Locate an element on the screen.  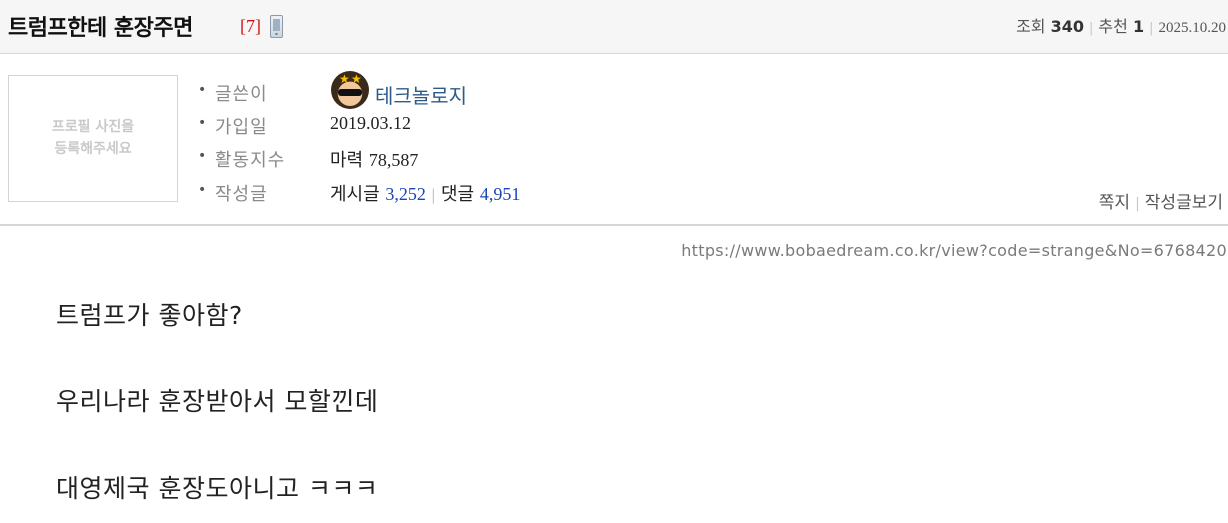
post-meta: 조회 340 | 추천 1 | 2025.10.20 is located at coordinates (1121, 25).